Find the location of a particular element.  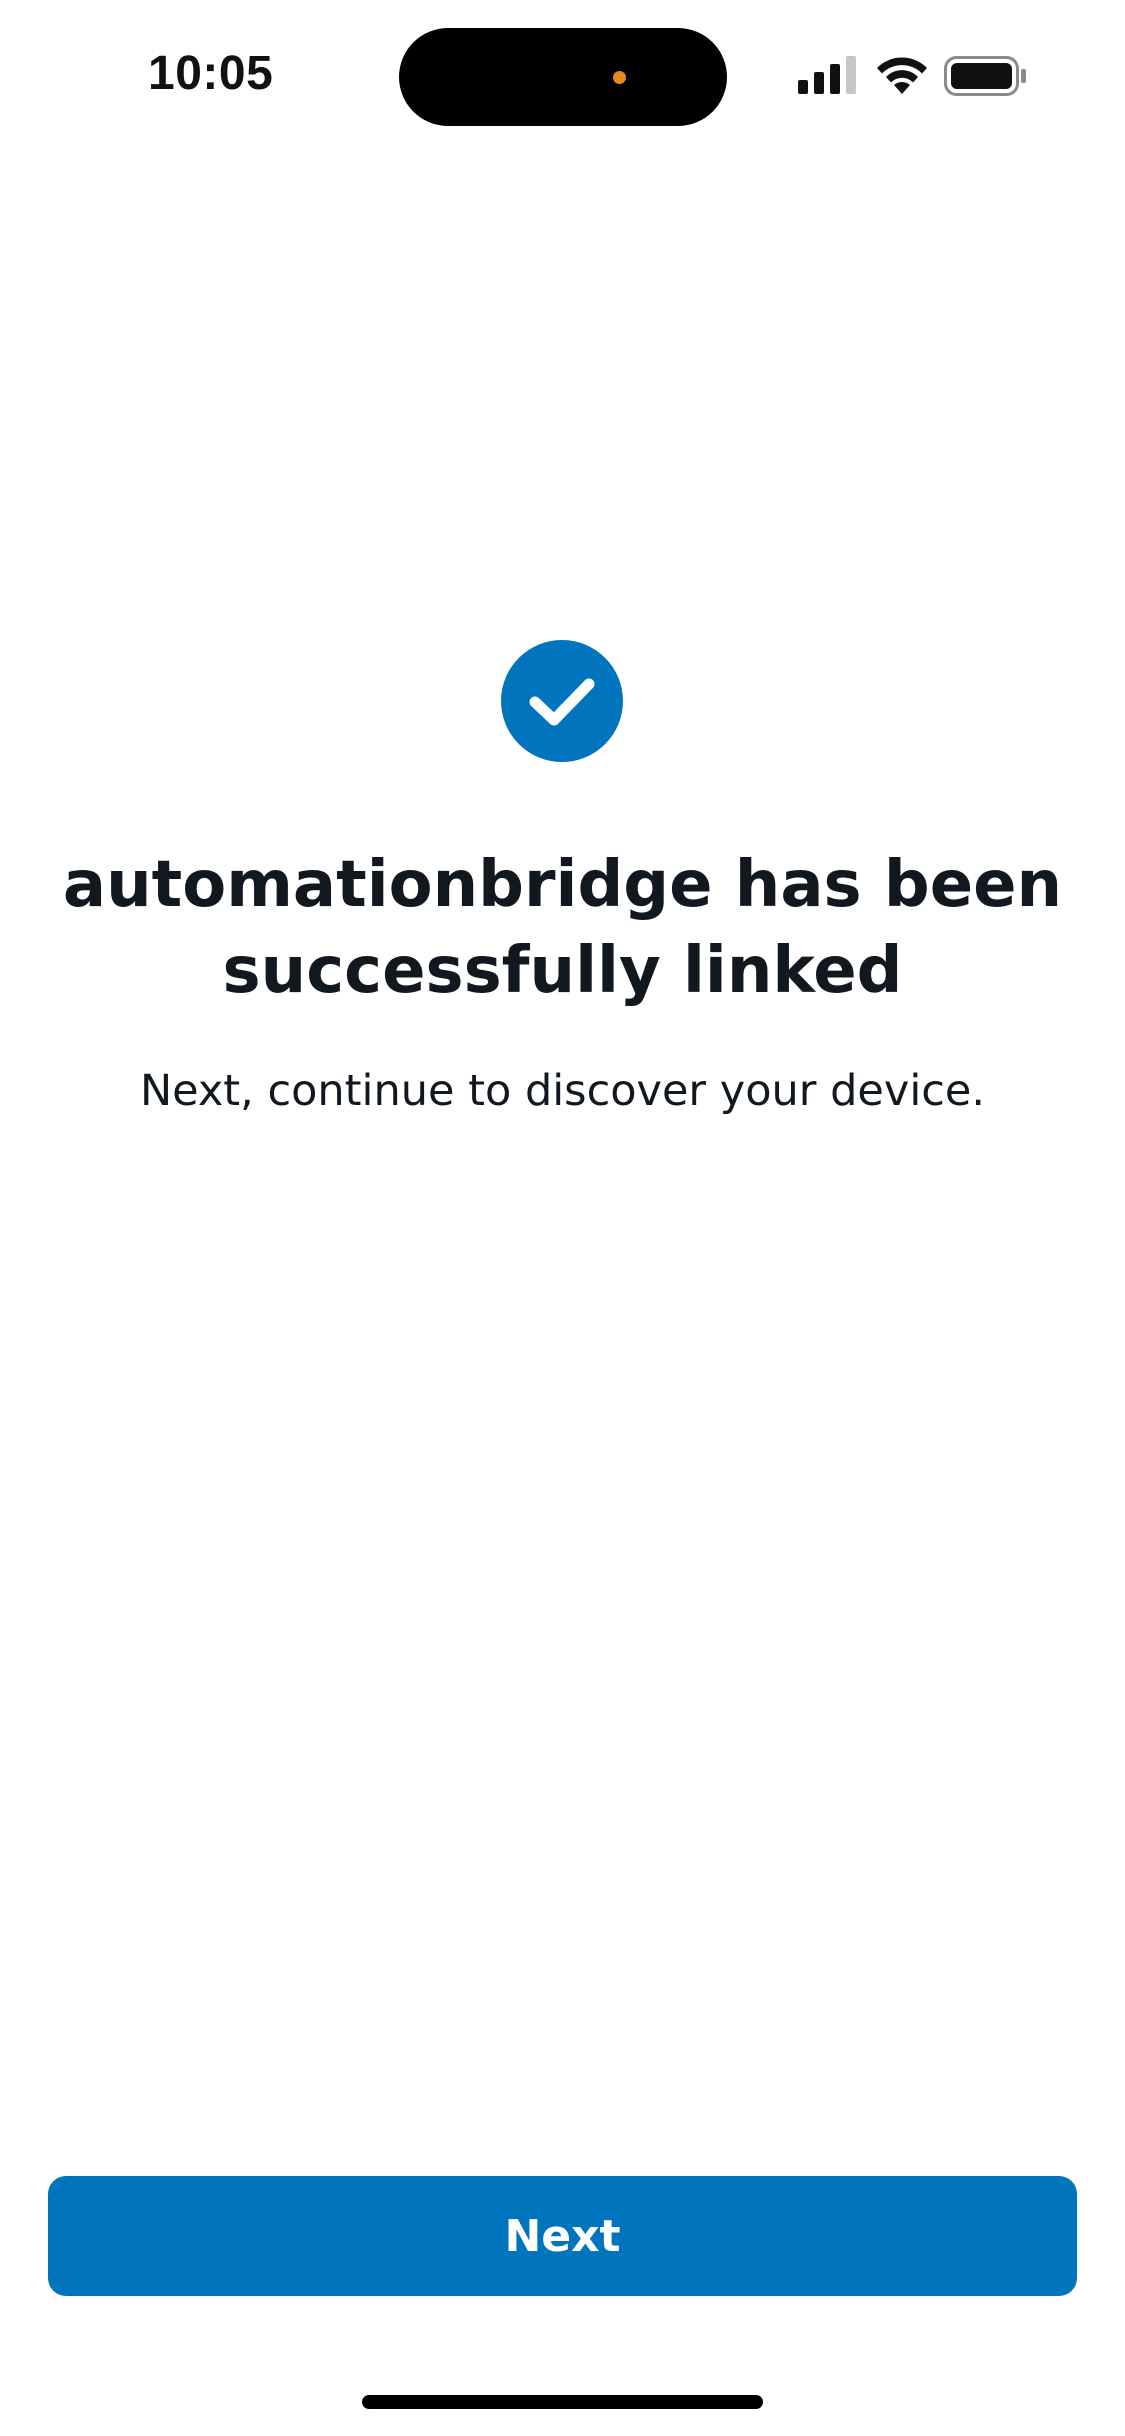

check-circle-icon is located at coordinates (562, 701).